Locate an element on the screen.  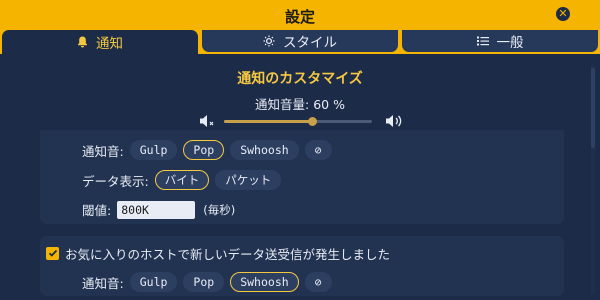
volume-label: 通知音量: 60 % is located at coordinates (300, 104).